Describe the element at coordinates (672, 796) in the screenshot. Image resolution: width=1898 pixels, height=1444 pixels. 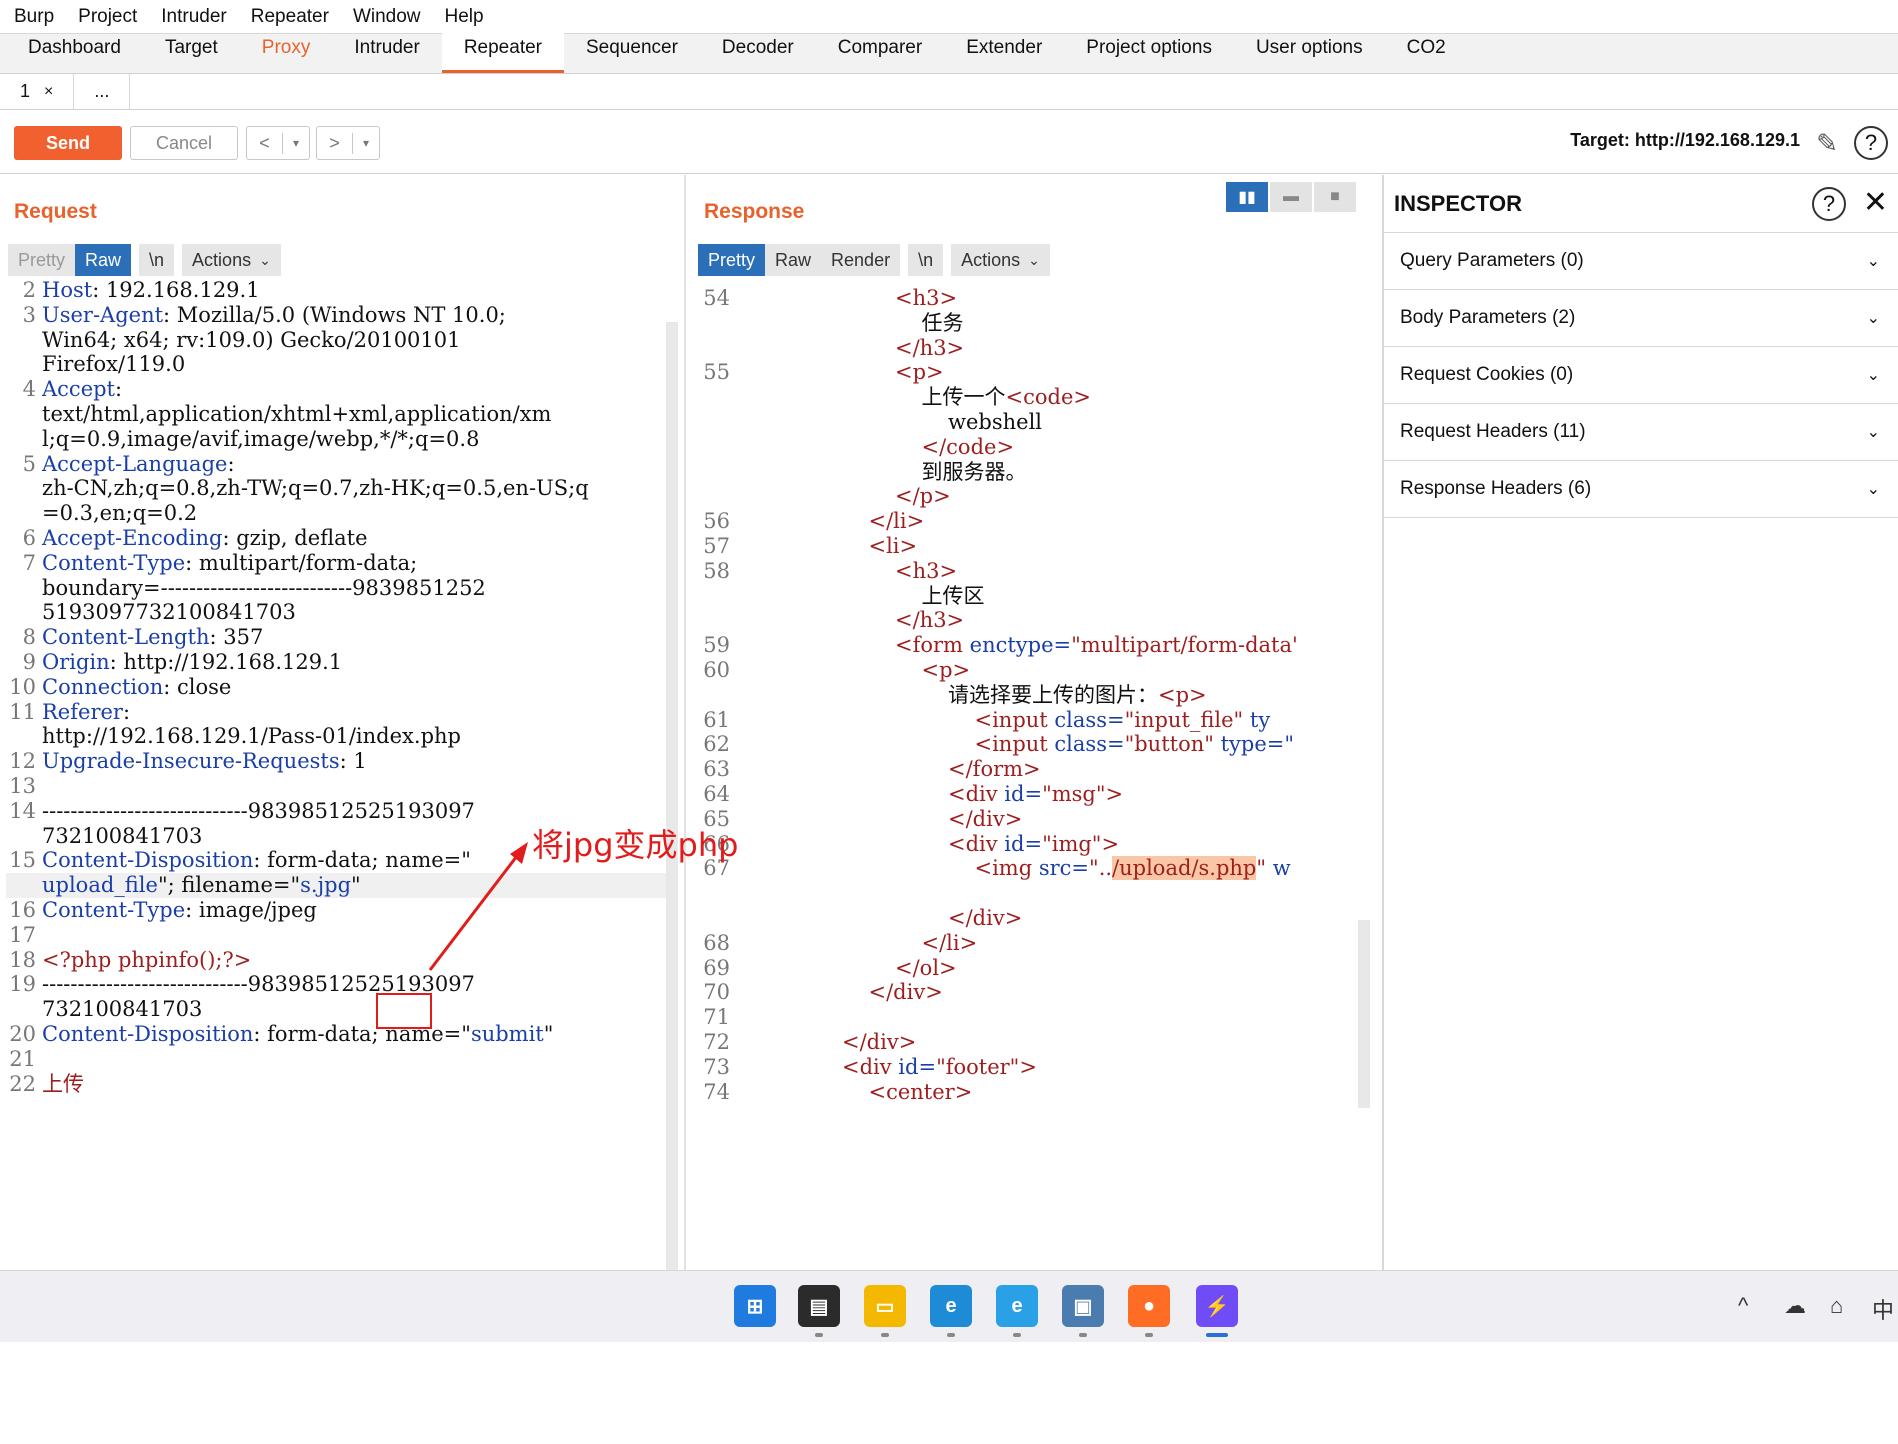
I see `request-scrollbar` at that location.